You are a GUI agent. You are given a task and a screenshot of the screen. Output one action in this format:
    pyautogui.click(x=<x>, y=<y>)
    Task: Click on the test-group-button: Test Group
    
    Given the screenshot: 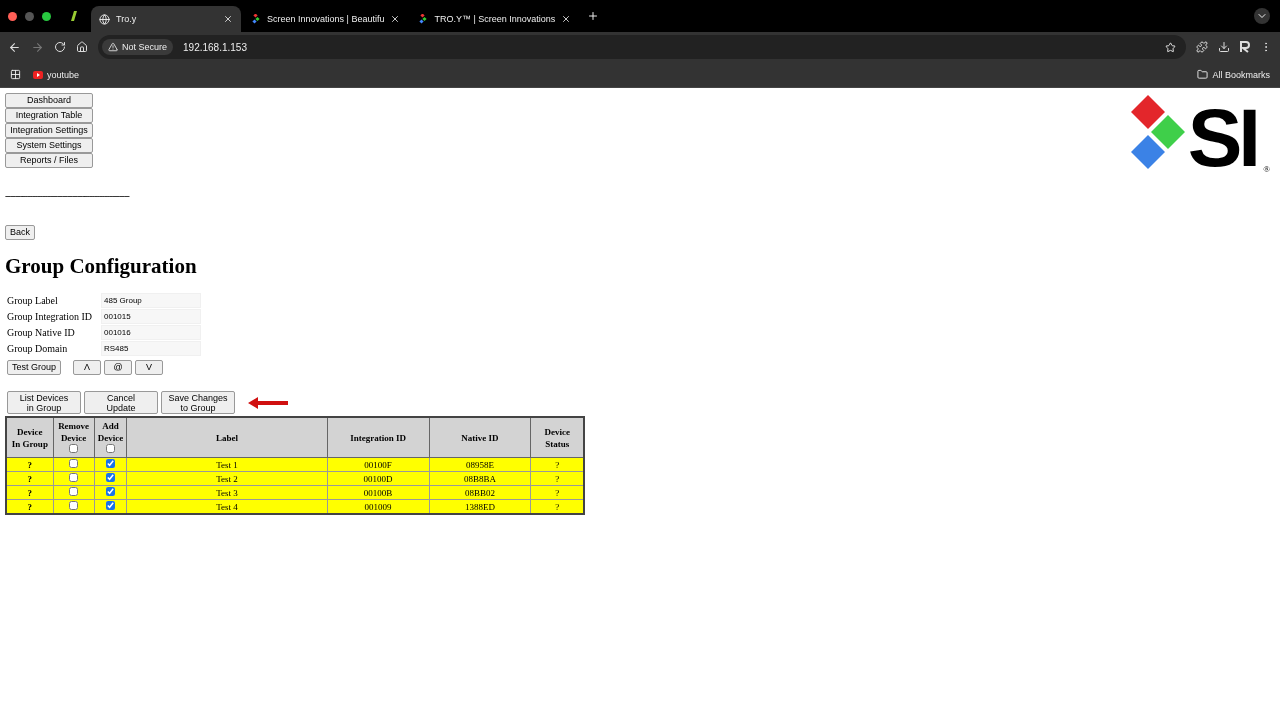 What is the action you would take?
    pyautogui.click(x=34, y=367)
    